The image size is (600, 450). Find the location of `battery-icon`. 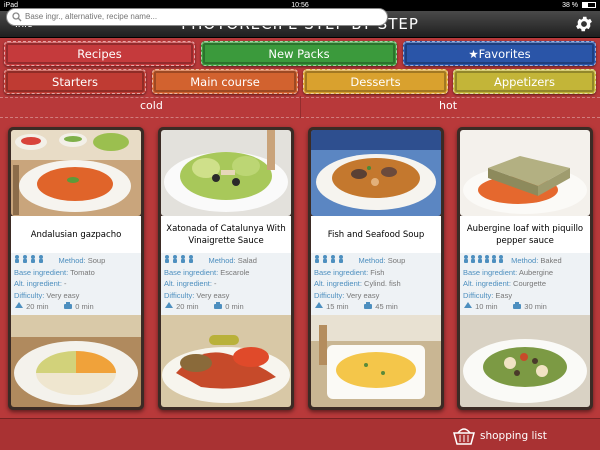

battery-icon is located at coordinates (589, 5).